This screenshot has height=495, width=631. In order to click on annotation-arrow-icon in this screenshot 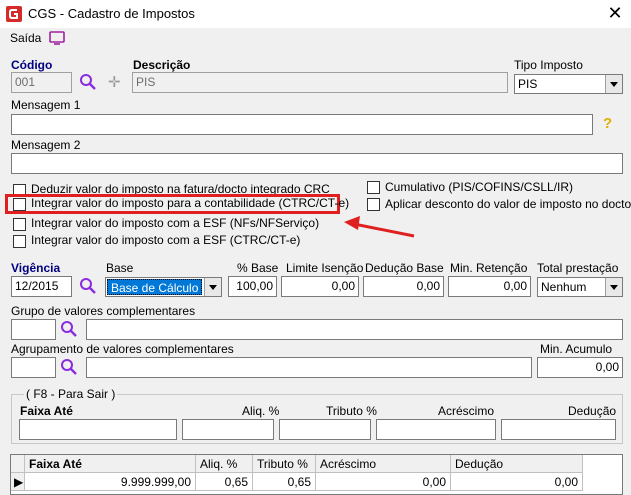, I will do `click(379, 227)`.